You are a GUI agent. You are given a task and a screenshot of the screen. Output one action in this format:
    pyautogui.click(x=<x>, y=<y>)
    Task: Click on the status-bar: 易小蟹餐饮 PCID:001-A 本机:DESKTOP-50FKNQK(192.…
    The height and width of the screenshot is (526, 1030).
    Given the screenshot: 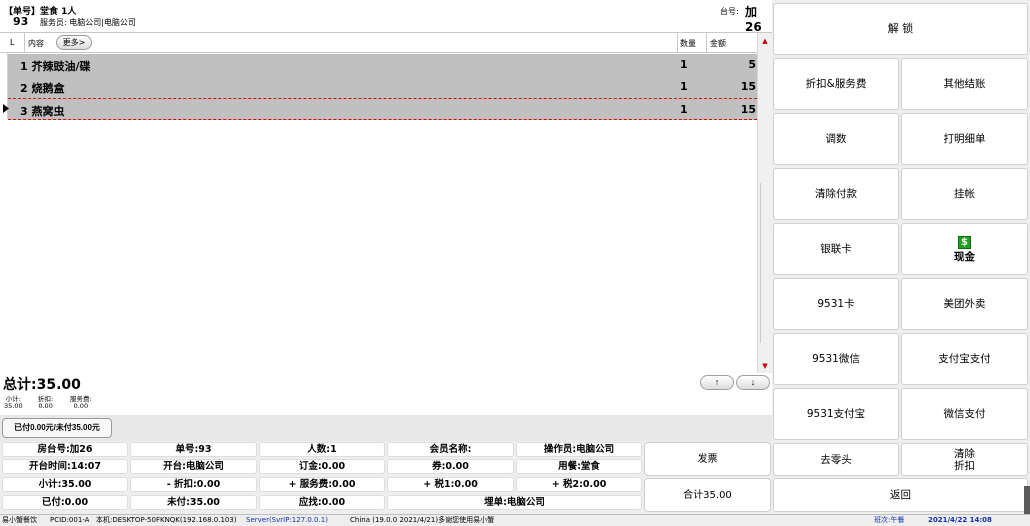 What is the action you would take?
    pyautogui.click(x=515, y=520)
    